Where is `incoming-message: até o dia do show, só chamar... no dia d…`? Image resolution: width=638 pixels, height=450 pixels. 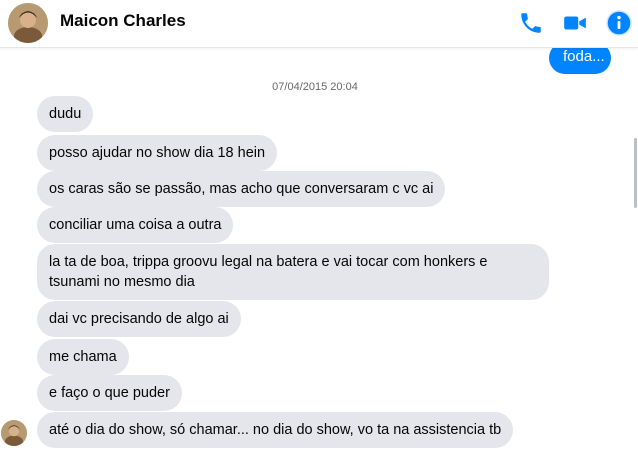
incoming-message: até o dia do show, só chamar... no dia d… is located at coordinates (275, 430).